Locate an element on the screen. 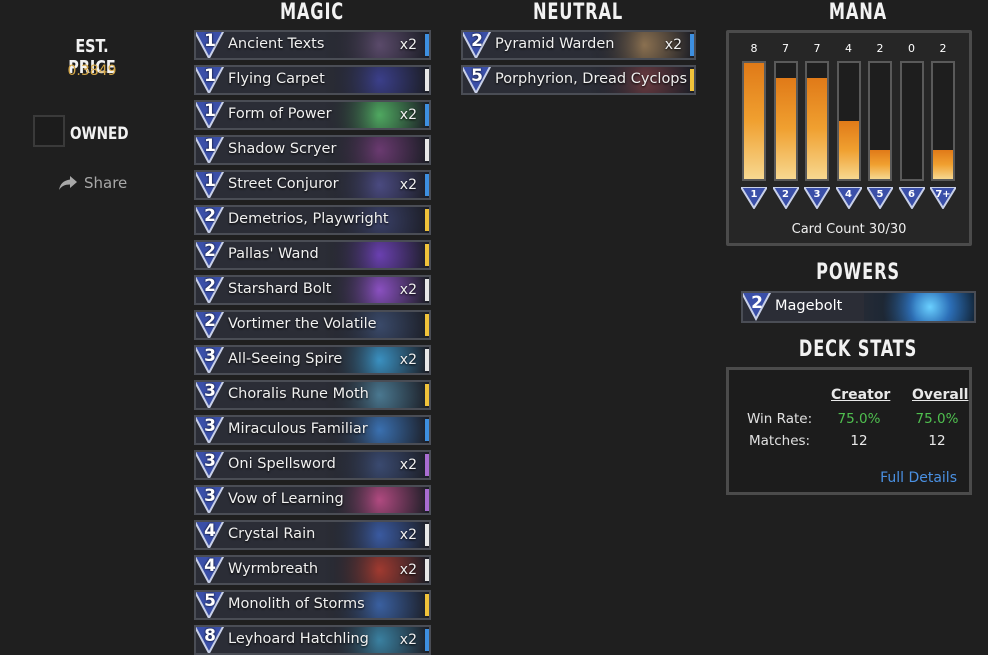 Image resolution: width=988 pixels, height=655 pixels. mana-cost-gem-icon: 1 is located at coordinates (754, 198).